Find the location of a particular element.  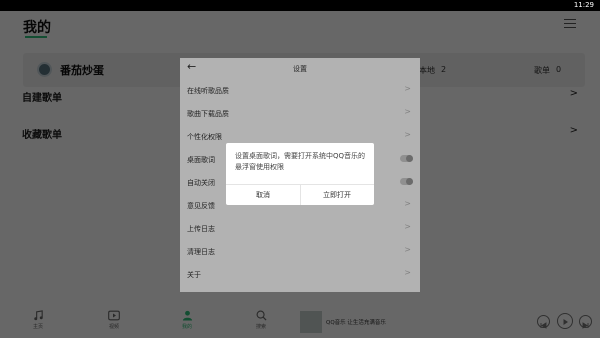

cancel-button: 取消 is located at coordinates (263, 195).